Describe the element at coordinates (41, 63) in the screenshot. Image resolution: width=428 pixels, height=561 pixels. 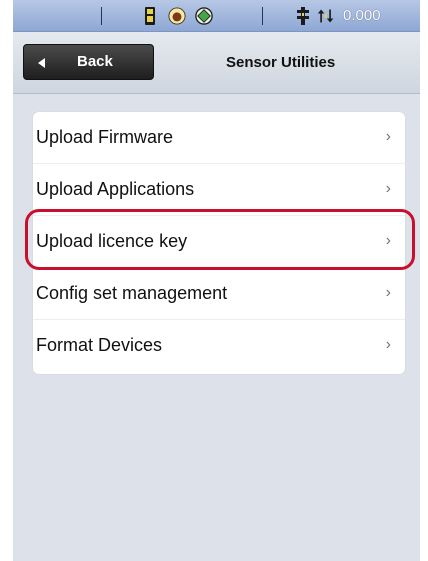
I see `back-arrow-icon` at that location.